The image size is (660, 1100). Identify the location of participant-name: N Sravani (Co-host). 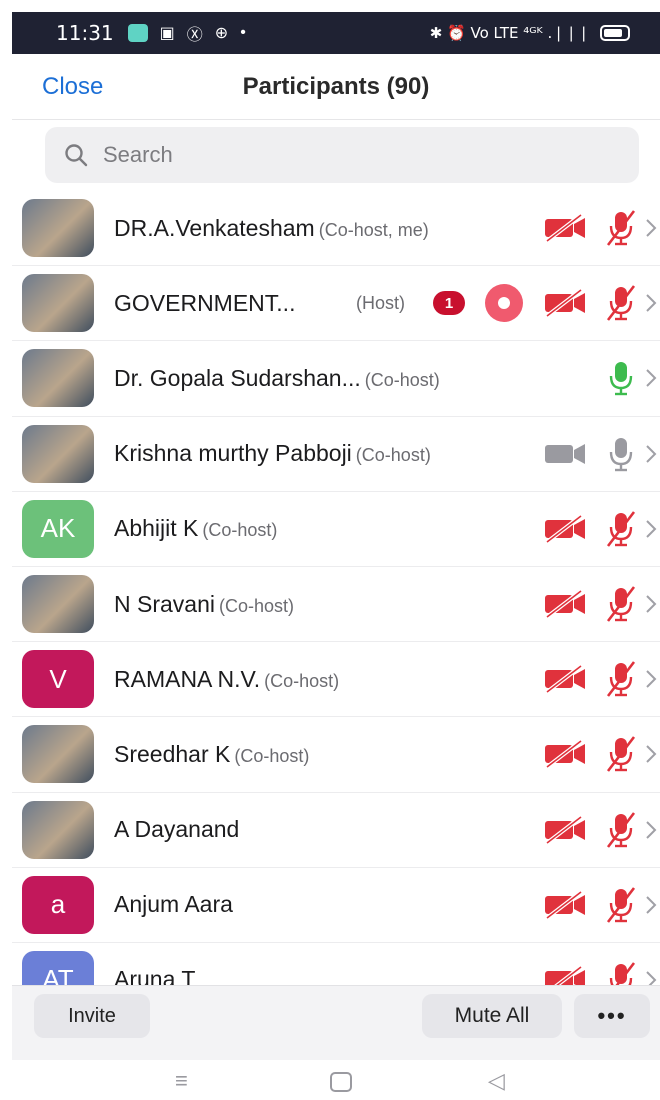
(204, 604).